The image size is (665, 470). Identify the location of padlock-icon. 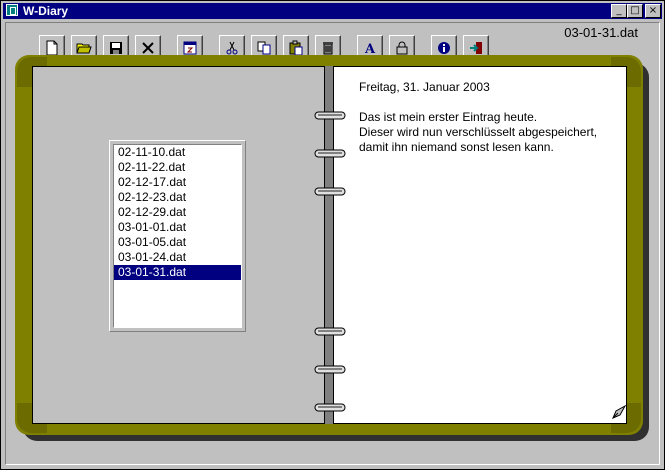
(402, 47).